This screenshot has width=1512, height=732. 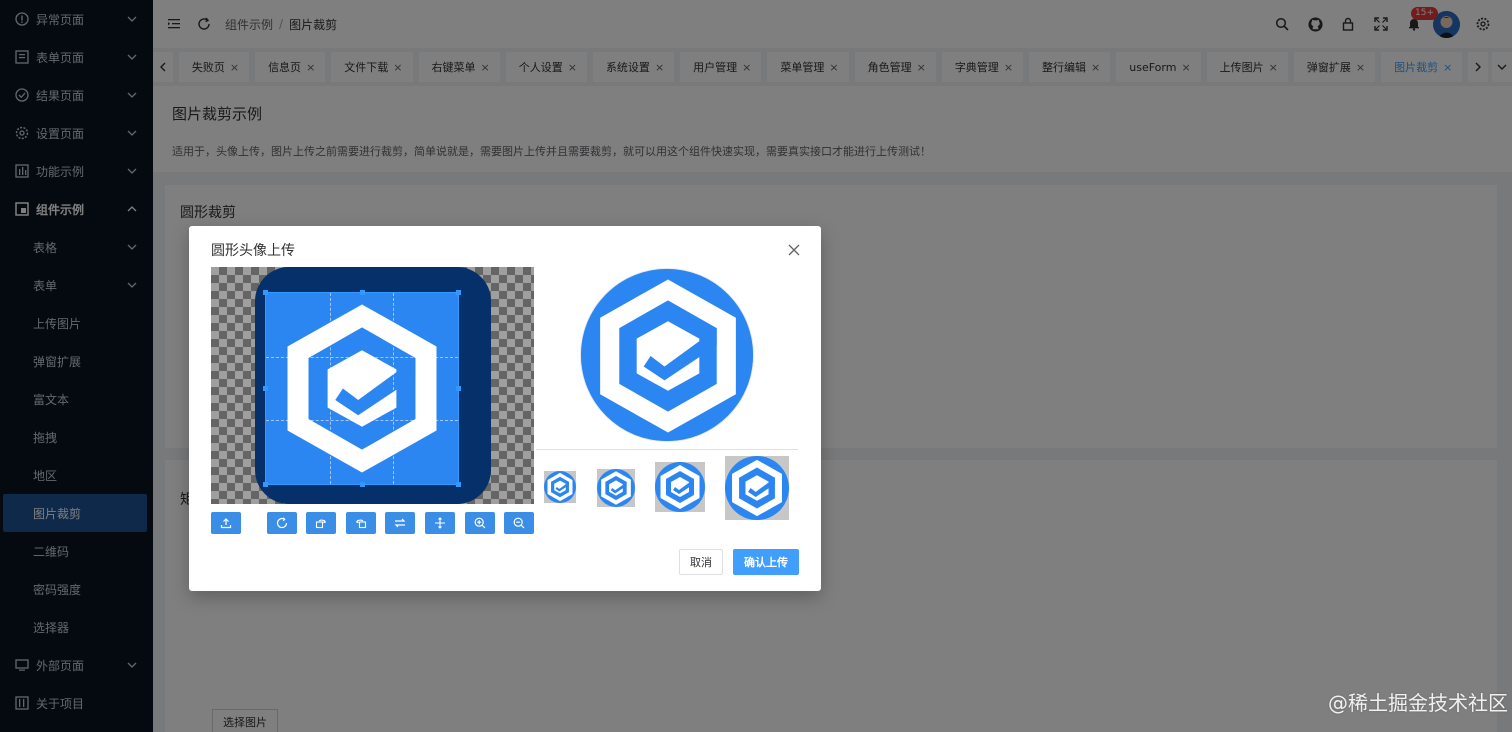 What do you see at coordinates (226, 523) in the screenshot?
I see `upload-icon` at bounding box center [226, 523].